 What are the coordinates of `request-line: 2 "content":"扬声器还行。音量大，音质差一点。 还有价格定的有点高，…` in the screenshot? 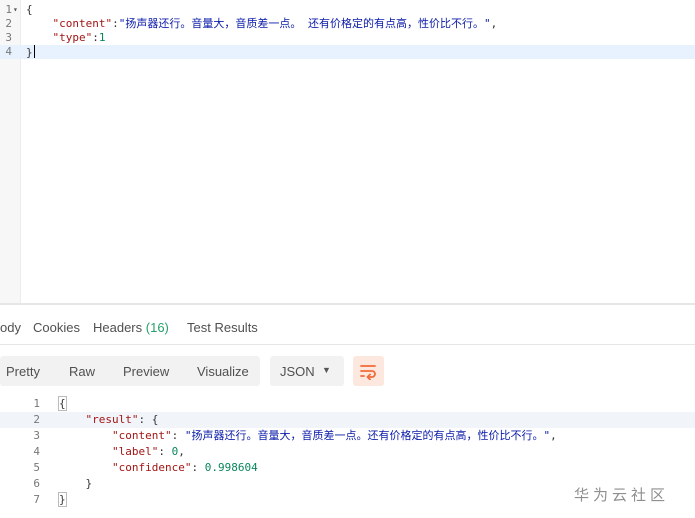 It's located at (347, 24).